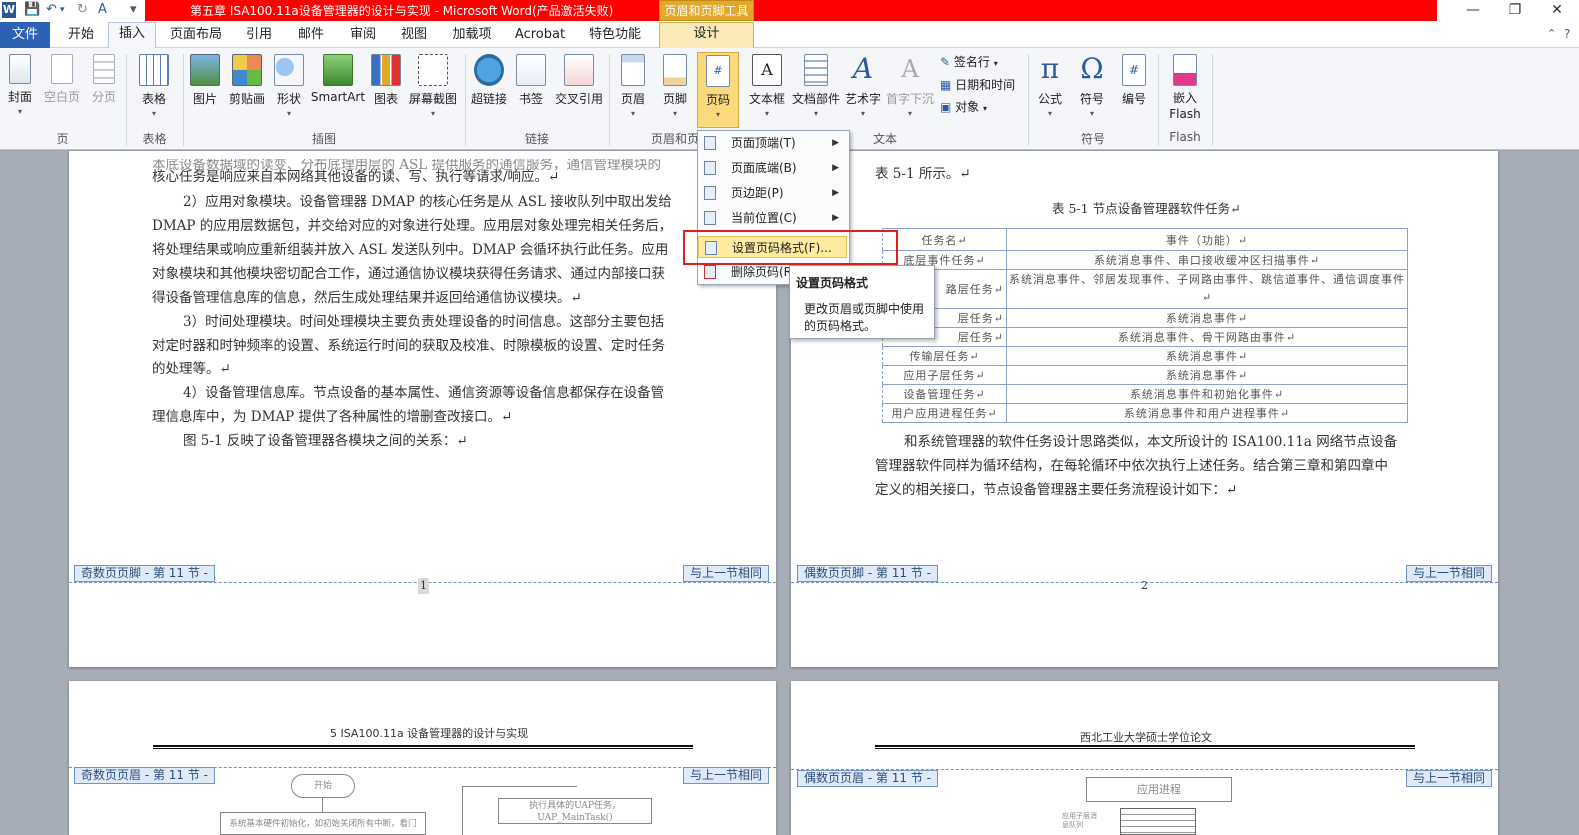 Image resolution: width=1579 pixels, height=835 pixels. What do you see at coordinates (489, 80) in the screenshot?
I see `hyperlink-button: 超链接` at bounding box center [489, 80].